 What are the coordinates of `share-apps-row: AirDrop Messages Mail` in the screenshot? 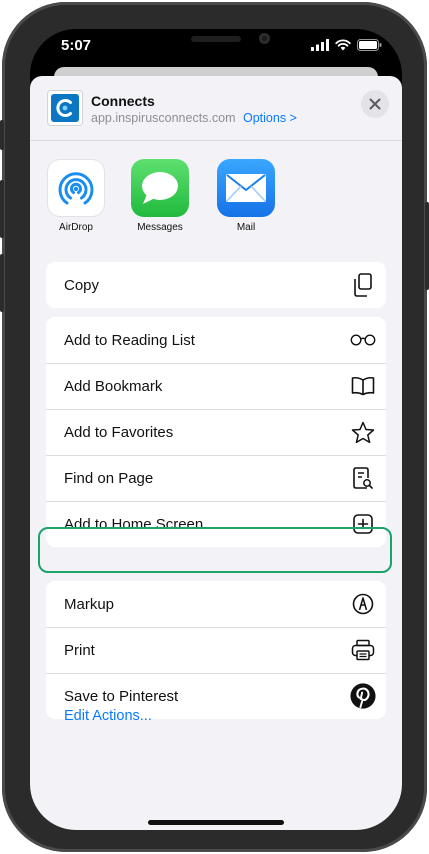 It's located at (216, 204).